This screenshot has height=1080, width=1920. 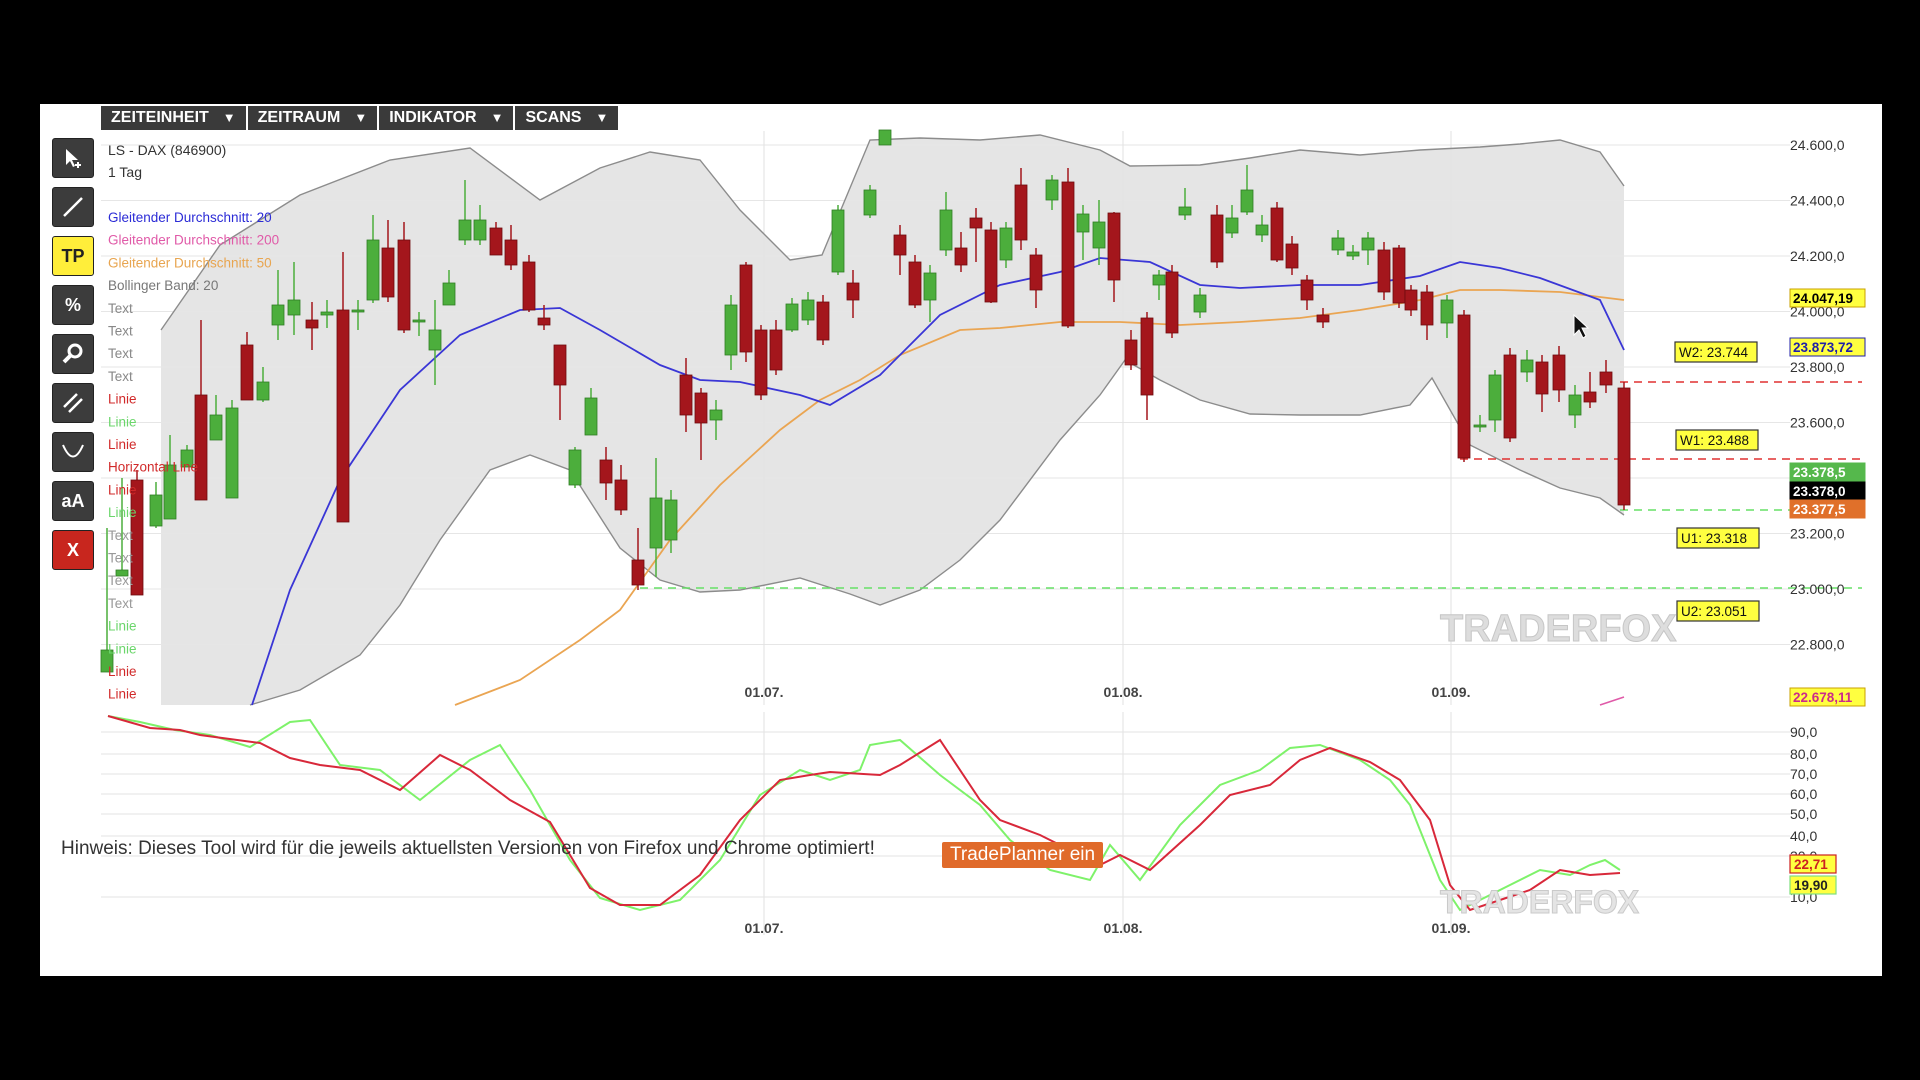 What do you see at coordinates (1817, 201) in the screenshot?
I see `price-tick-label: 24.400,0` at bounding box center [1817, 201].